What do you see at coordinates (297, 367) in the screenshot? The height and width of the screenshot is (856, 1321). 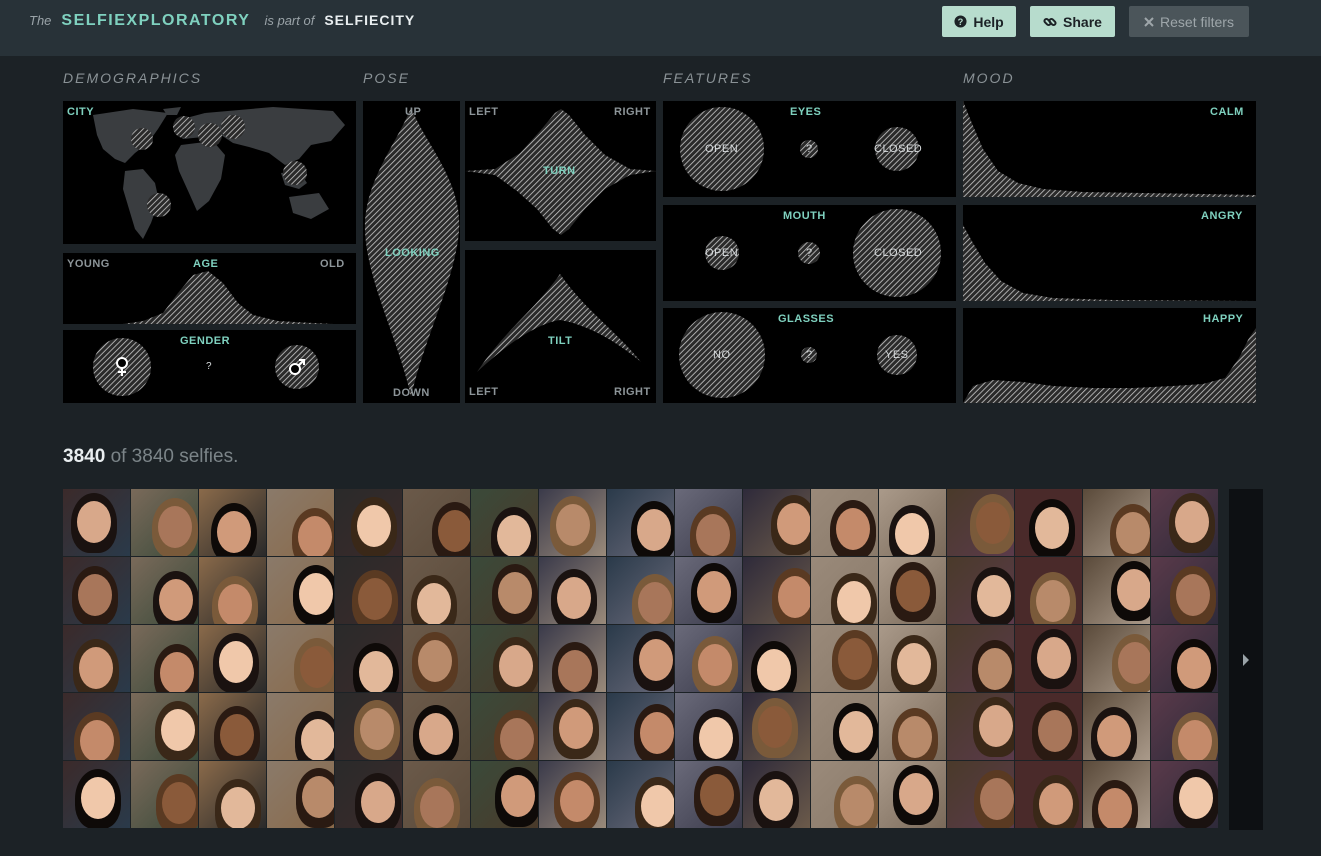 I see `male-icon` at bounding box center [297, 367].